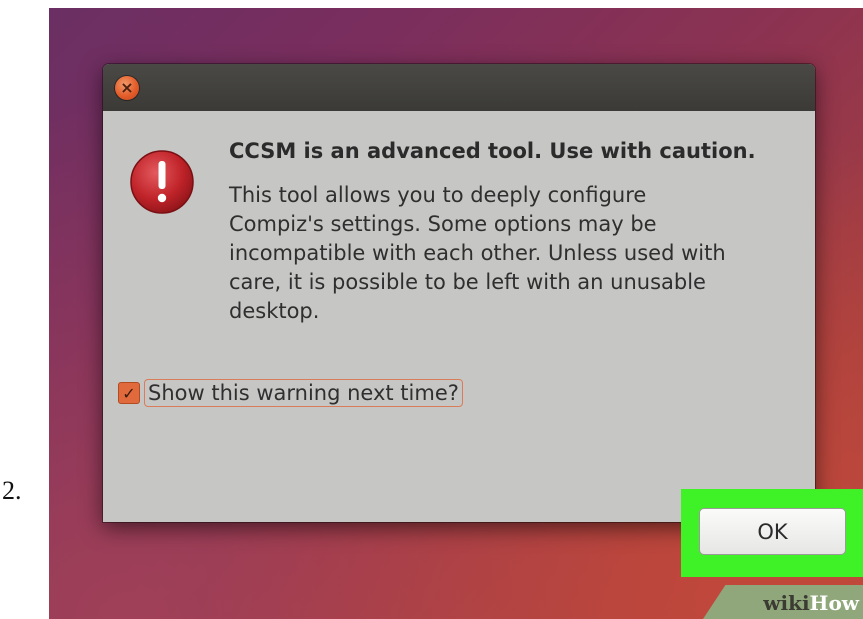  Describe the element at coordinates (443, 224) in the screenshot. I see `body-line: Compiz's settings. Some options may be` at that location.